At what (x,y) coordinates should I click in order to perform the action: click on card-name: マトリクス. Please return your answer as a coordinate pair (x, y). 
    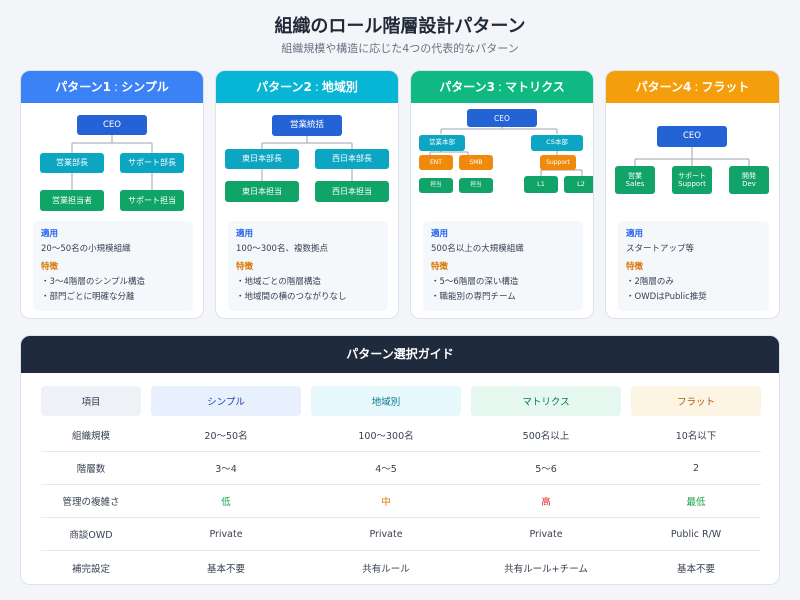
    Looking at the image, I should click on (535, 87).